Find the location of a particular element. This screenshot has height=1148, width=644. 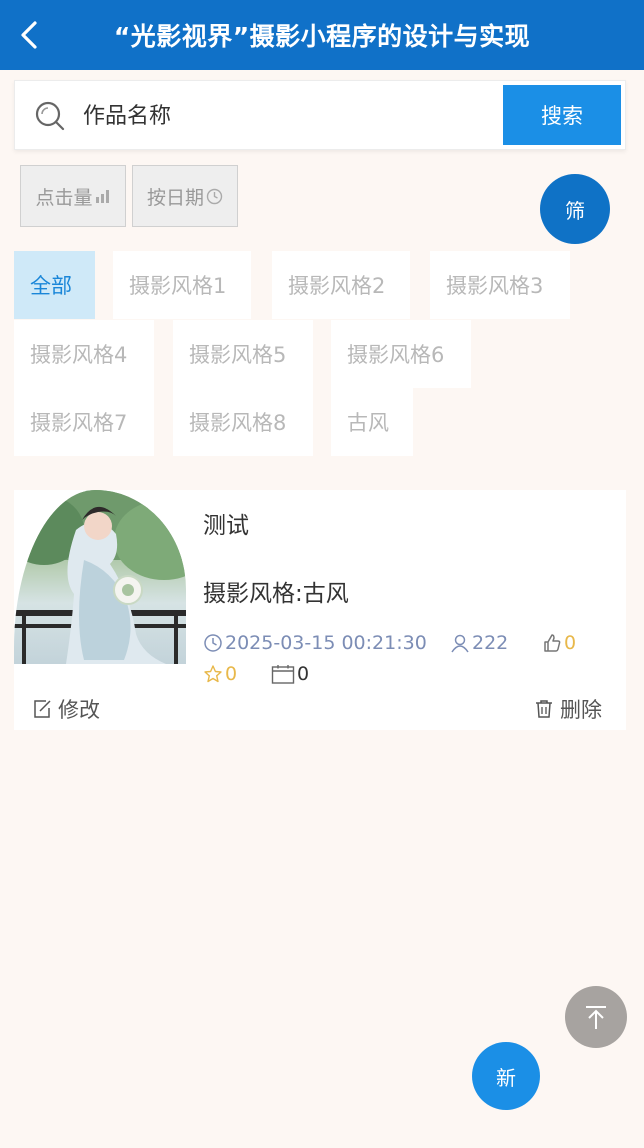

work-favorites: 0 is located at coordinates (220, 674).